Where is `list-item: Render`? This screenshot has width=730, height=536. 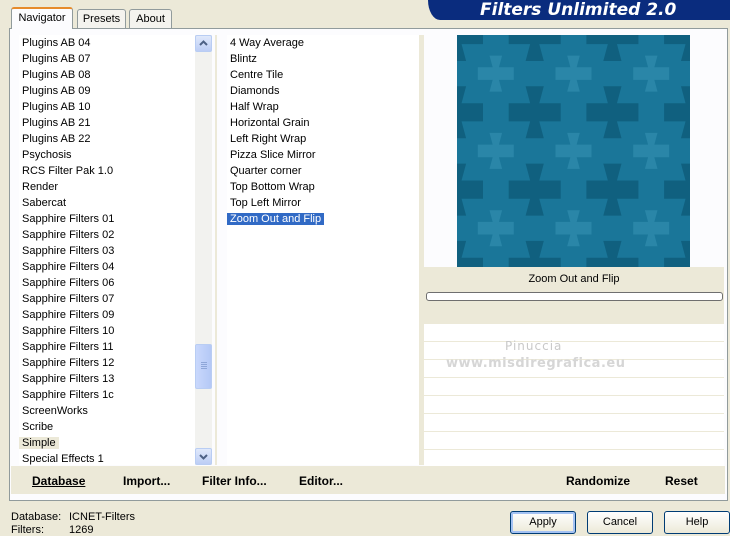 list-item: Render is located at coordinates (40, 187).